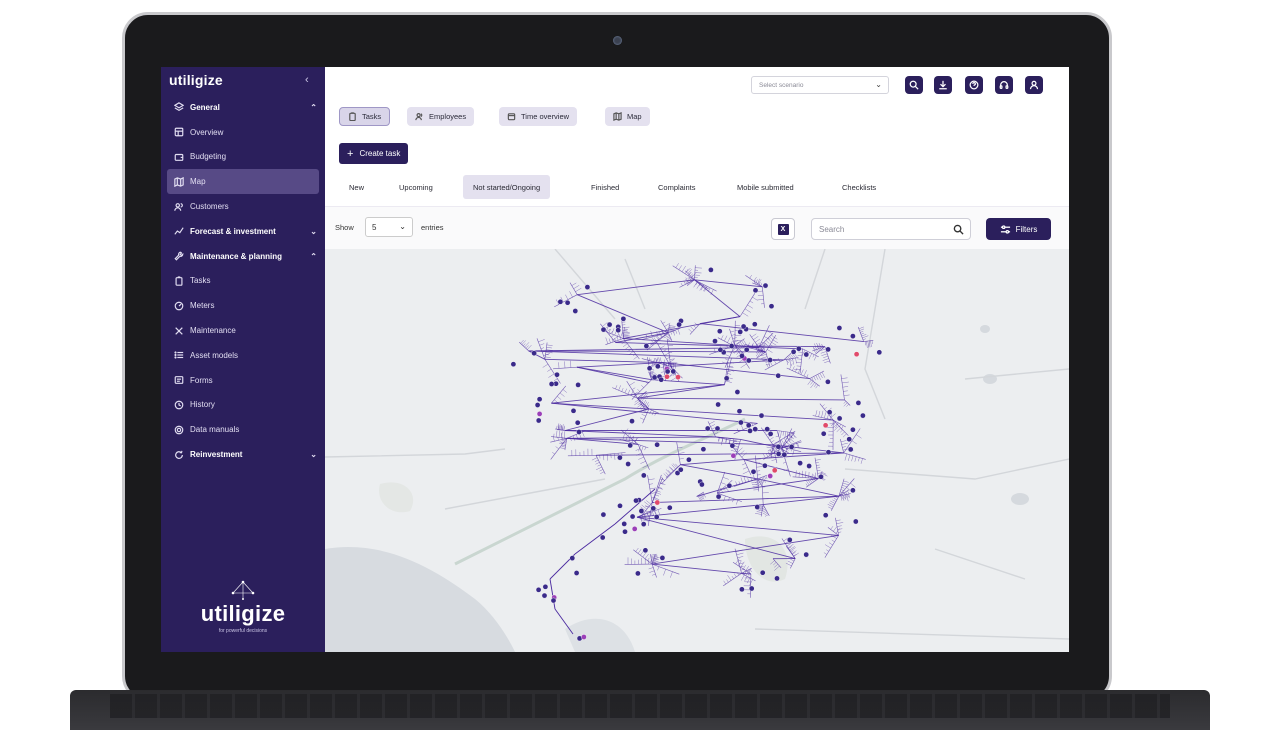 The width and height of the screenshot is (1280, 730). I want to click on sidebar-item-overview: Overview, so click(243, 132).